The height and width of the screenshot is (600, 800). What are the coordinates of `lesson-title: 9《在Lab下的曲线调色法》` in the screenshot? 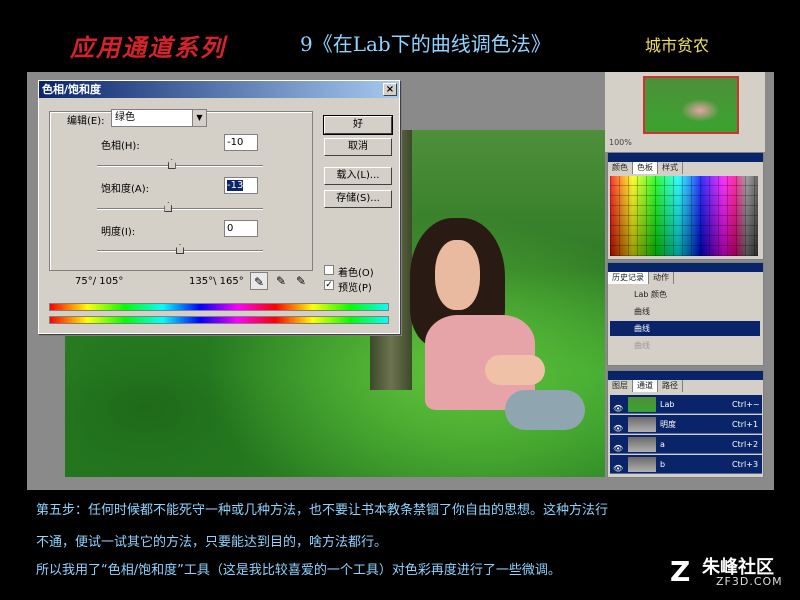 It's located at (425, 44).